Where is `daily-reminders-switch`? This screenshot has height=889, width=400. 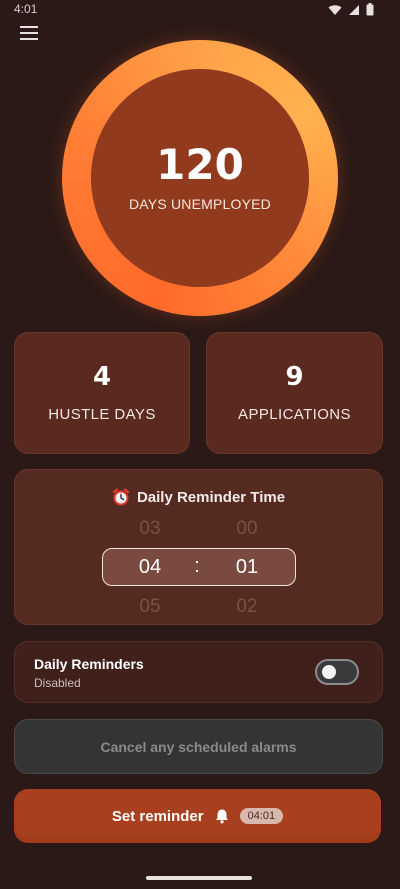
daily-reminders-switch is located at coordinates (337, 672).